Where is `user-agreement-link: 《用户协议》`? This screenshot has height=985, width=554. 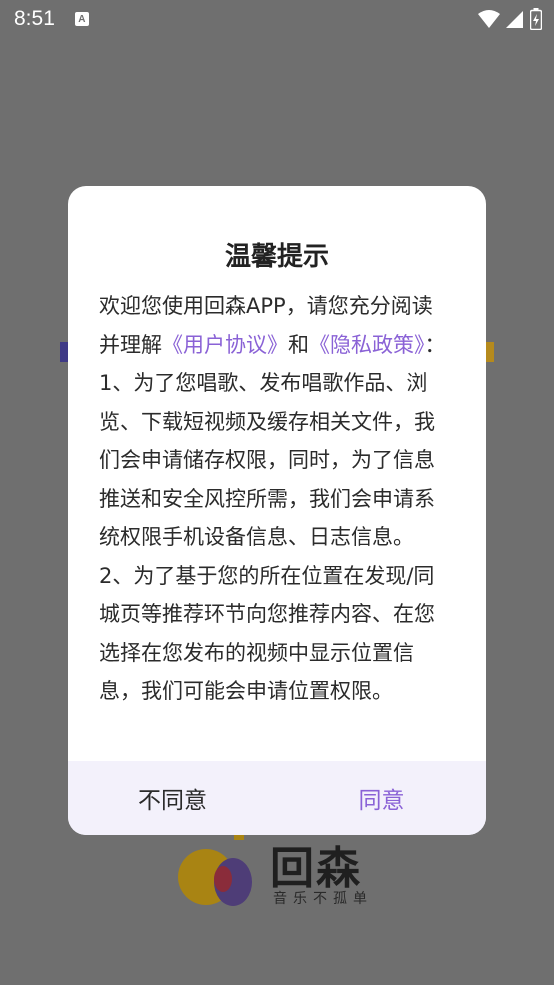
user-agreement-link: 《用户协议》 is located at coordinates (225, 345).